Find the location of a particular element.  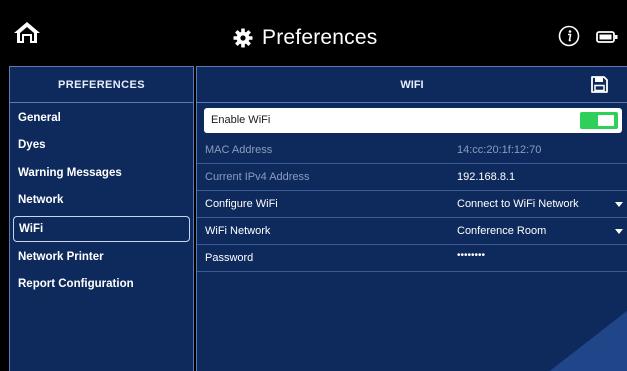

sidebar-item-dyes: Dyes is located at coordinates (101, 145).